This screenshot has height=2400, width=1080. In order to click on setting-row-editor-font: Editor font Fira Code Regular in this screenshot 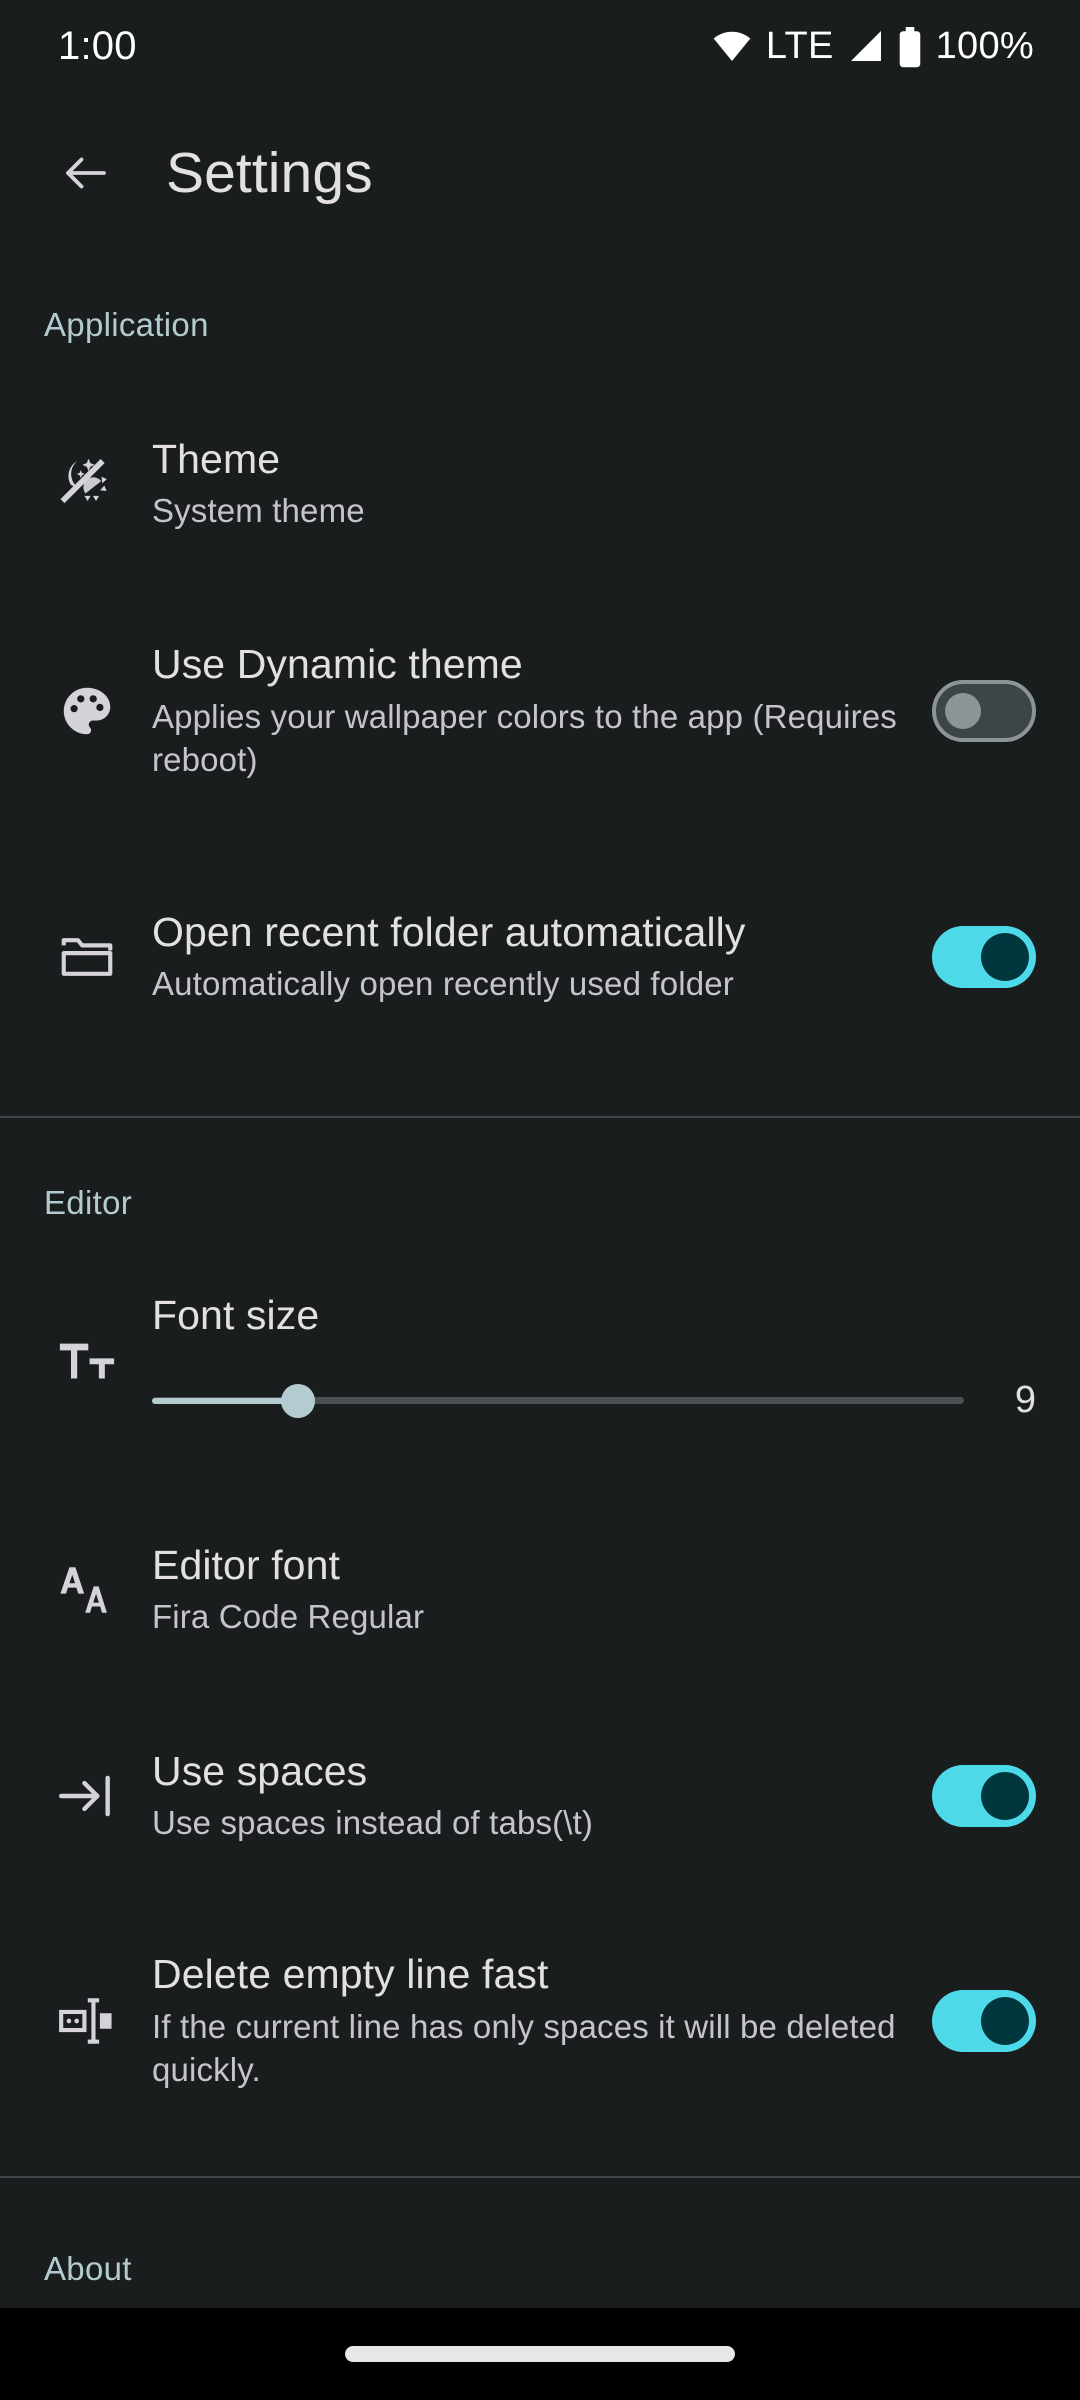, I will do `click(540, 1590)`.